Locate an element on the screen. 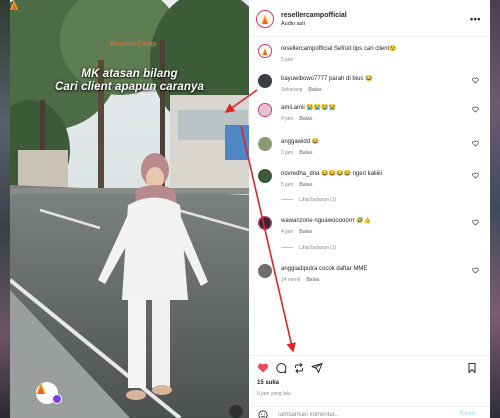 The width and height of the screenshot is (500, 418). audio-link: Audio asli is located at coordinates (293, 24).